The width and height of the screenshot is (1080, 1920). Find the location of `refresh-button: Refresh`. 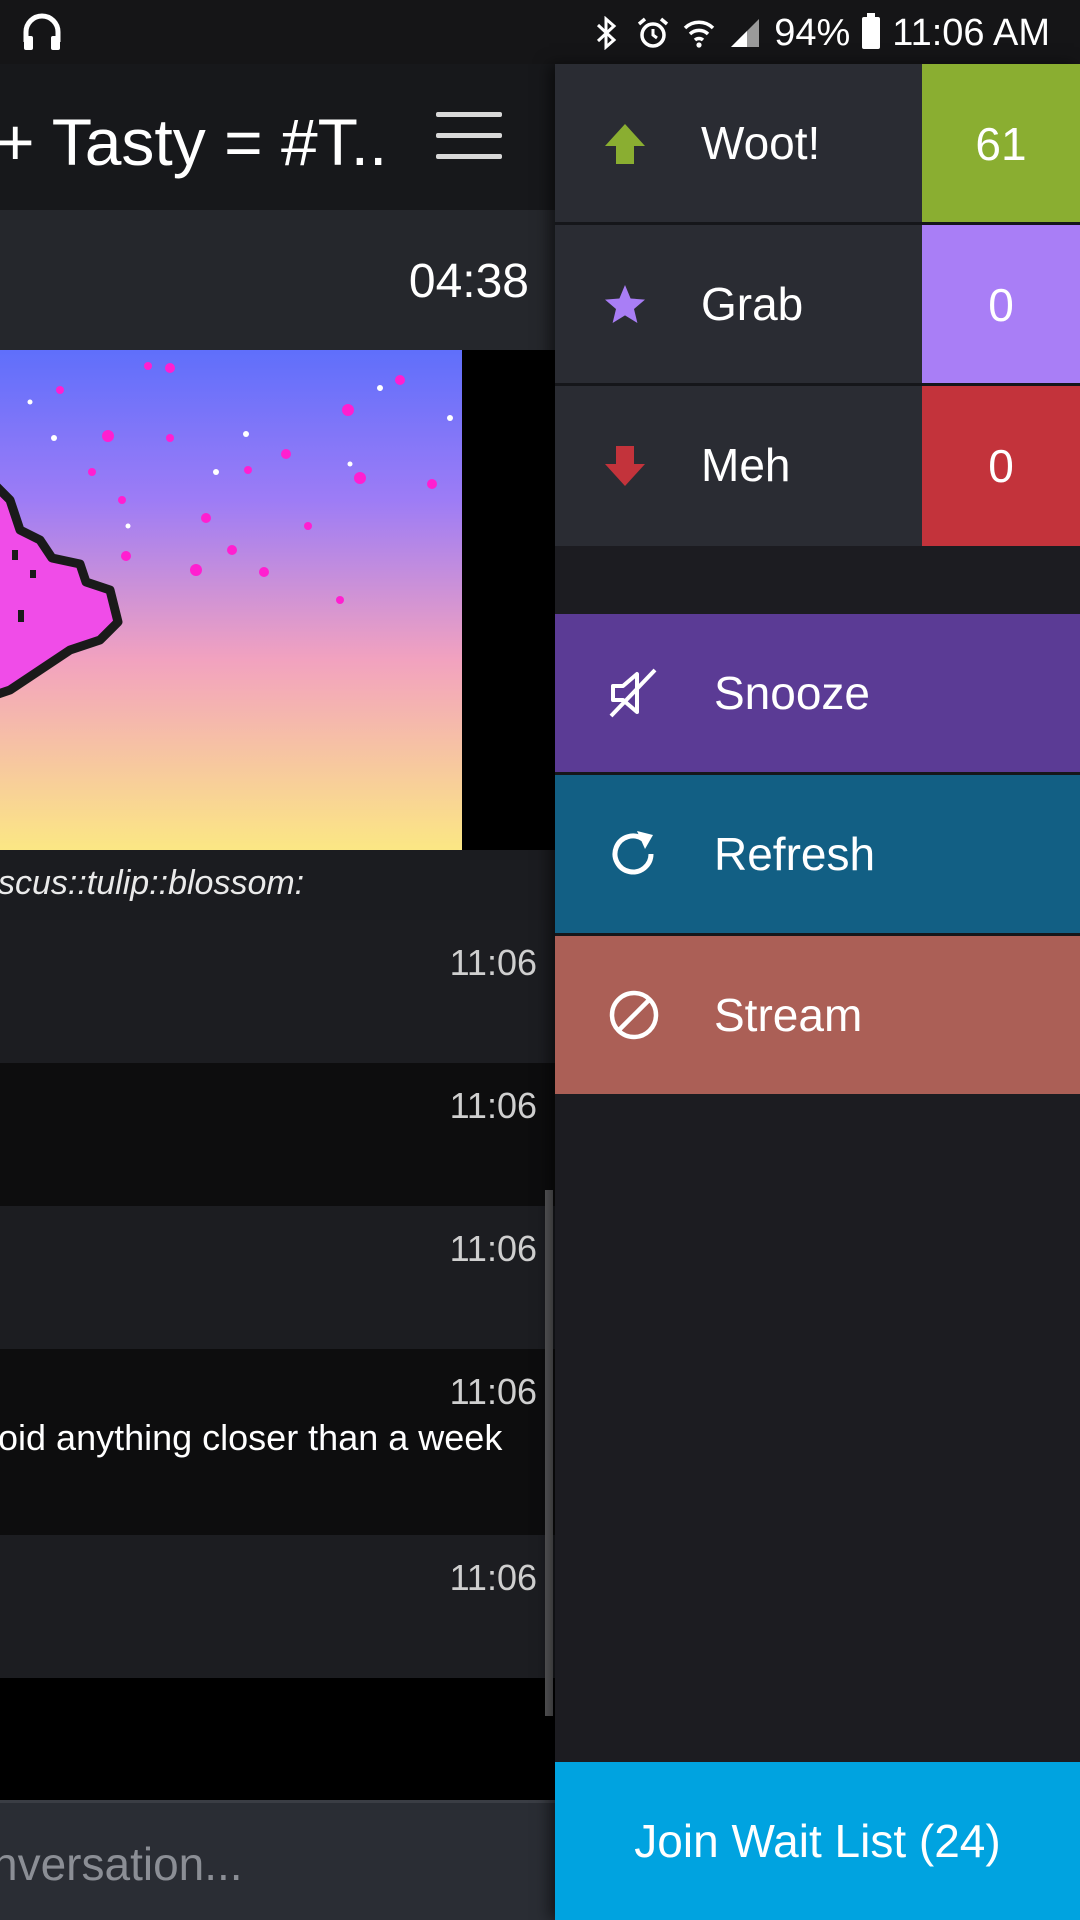

refresh-button: Refresh is located at coordinates (817, 854).